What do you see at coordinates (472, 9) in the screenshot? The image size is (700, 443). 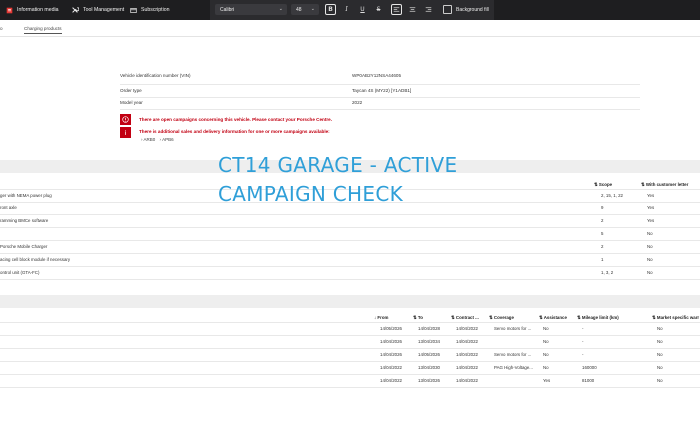 I see `background-fill-label: Background fill` at bounding box center [472, 9].